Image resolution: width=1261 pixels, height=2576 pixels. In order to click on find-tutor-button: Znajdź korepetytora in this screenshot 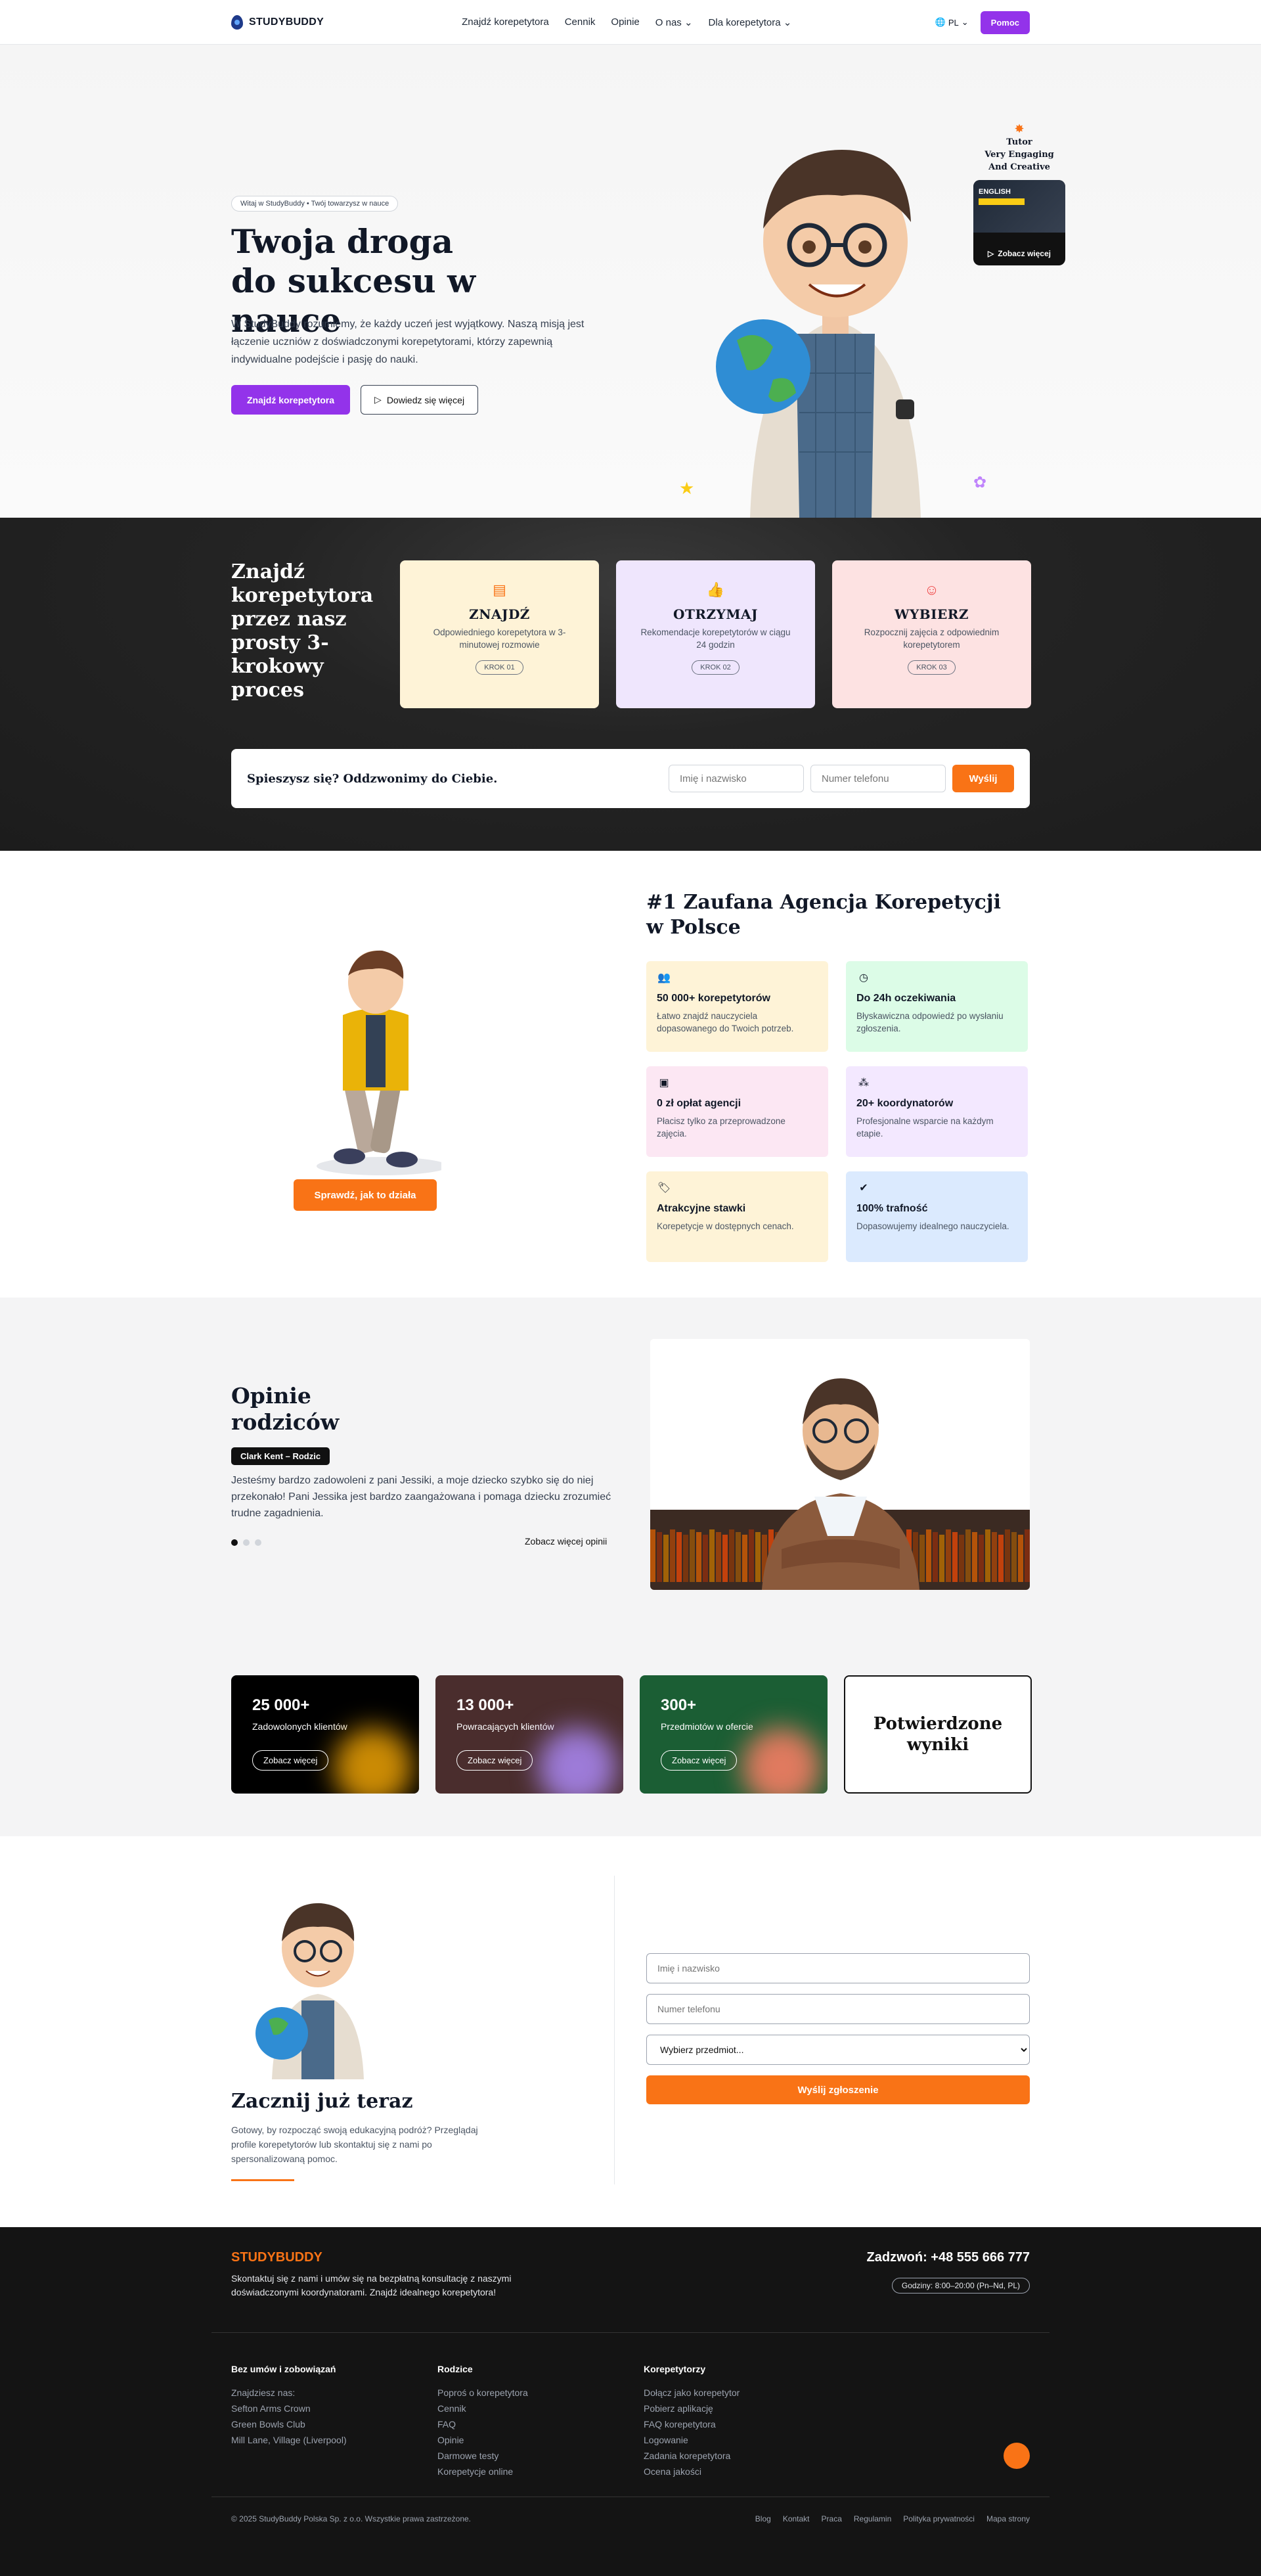, I will do `click(291, 400)`.